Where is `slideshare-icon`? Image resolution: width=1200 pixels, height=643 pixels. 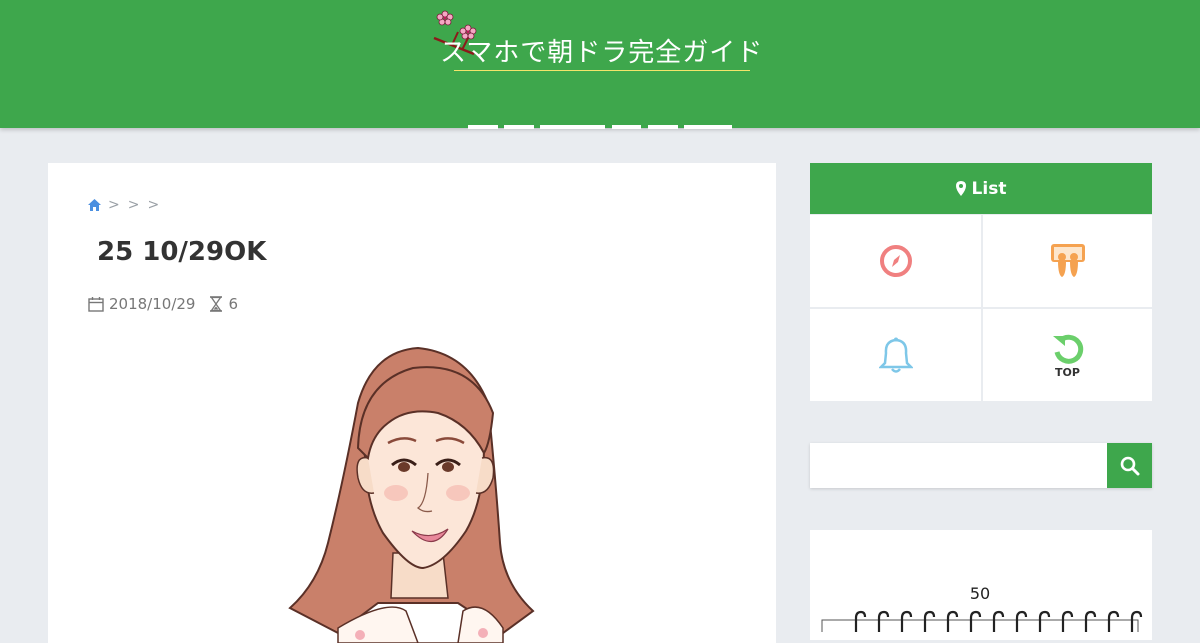
slideshare-icon is located at coordinates (1067, 260).